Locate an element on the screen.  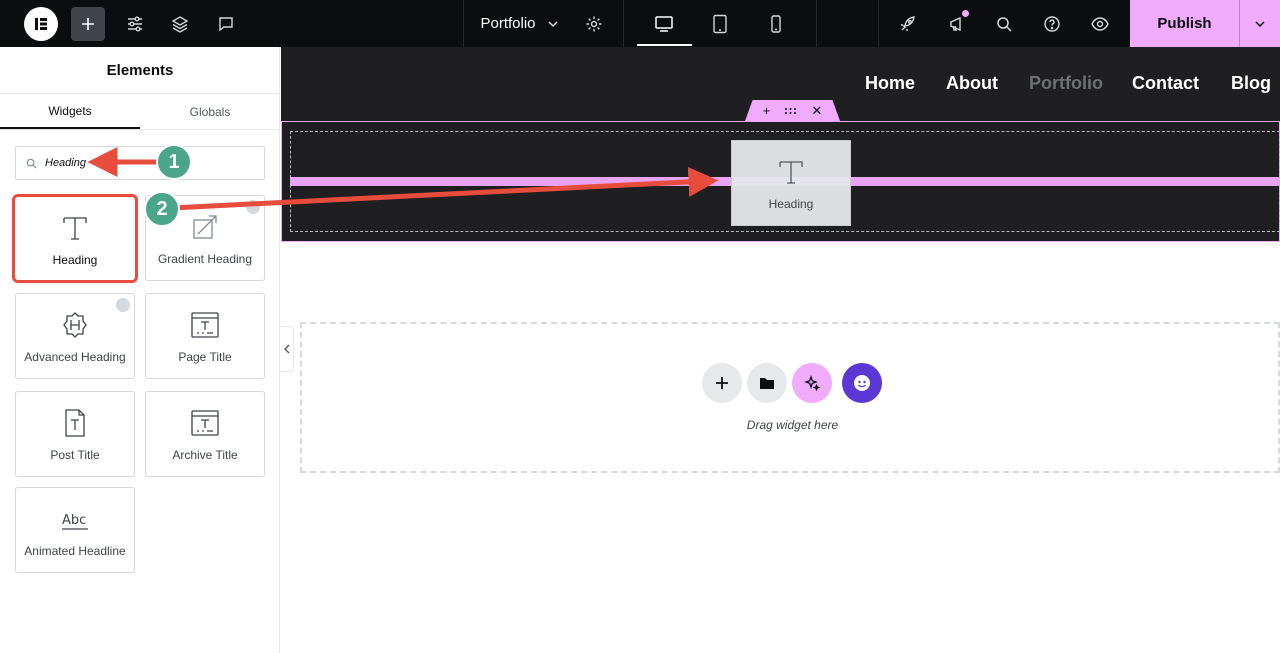
layers-icon is located at coordinates (180, 24).